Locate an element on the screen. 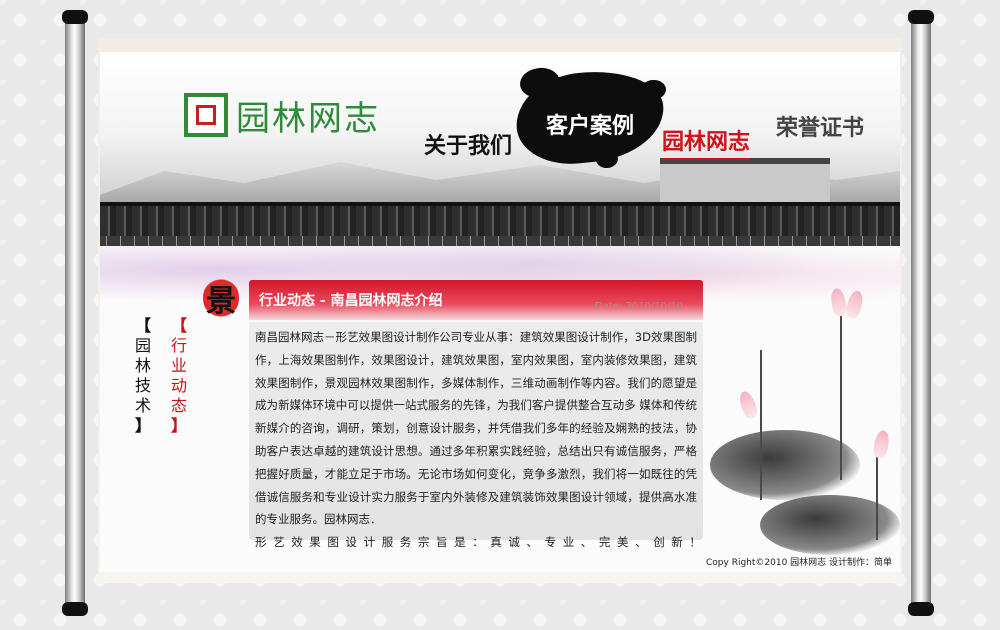 The image size is (1000, 630). copyright: Copy Right©2010 园林网志 设计制作：简单 is located at coordinates (799, 563).